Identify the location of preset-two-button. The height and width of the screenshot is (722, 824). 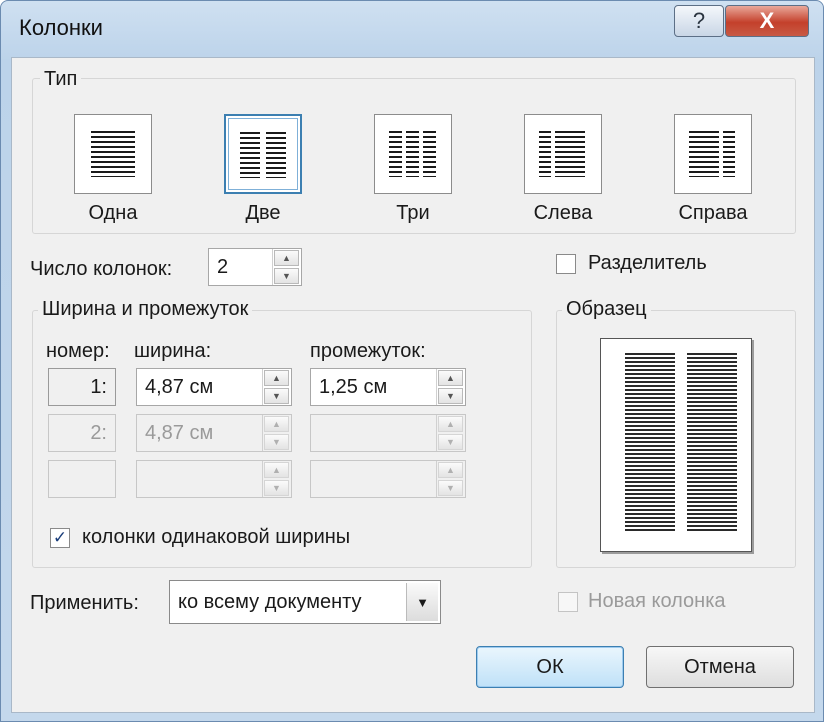
(263, 154).